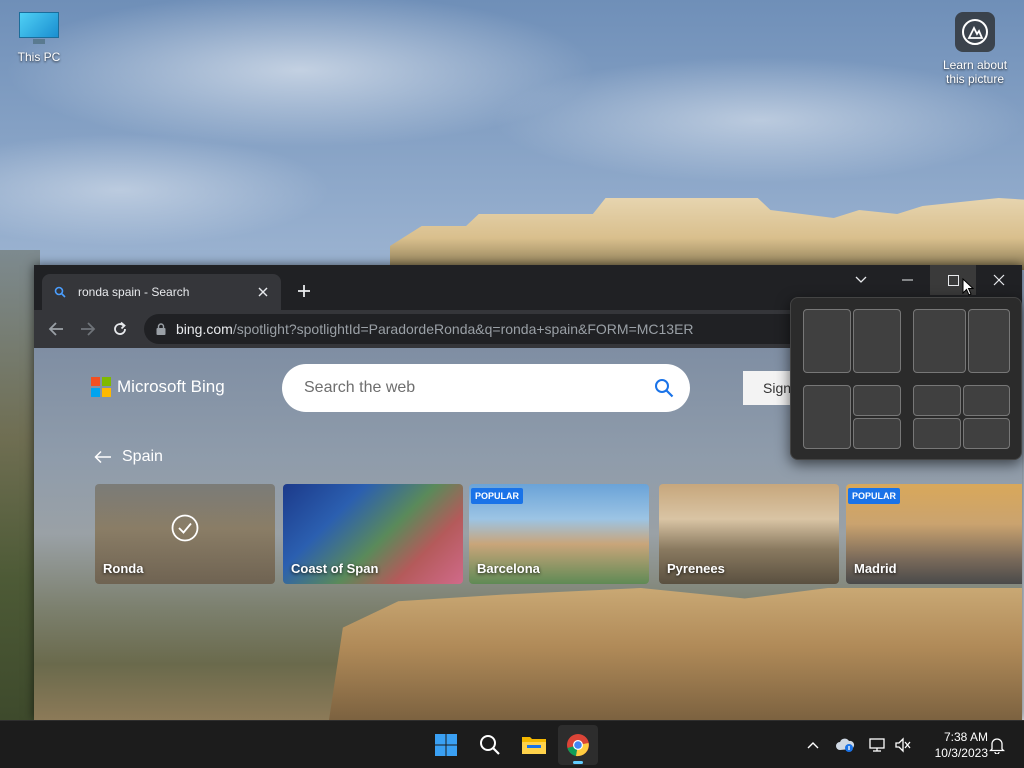  What do you see at coordinates (335, 568) in the screenshot?
I see `card-name: Coast of Span` at bounding box center [335, 568].